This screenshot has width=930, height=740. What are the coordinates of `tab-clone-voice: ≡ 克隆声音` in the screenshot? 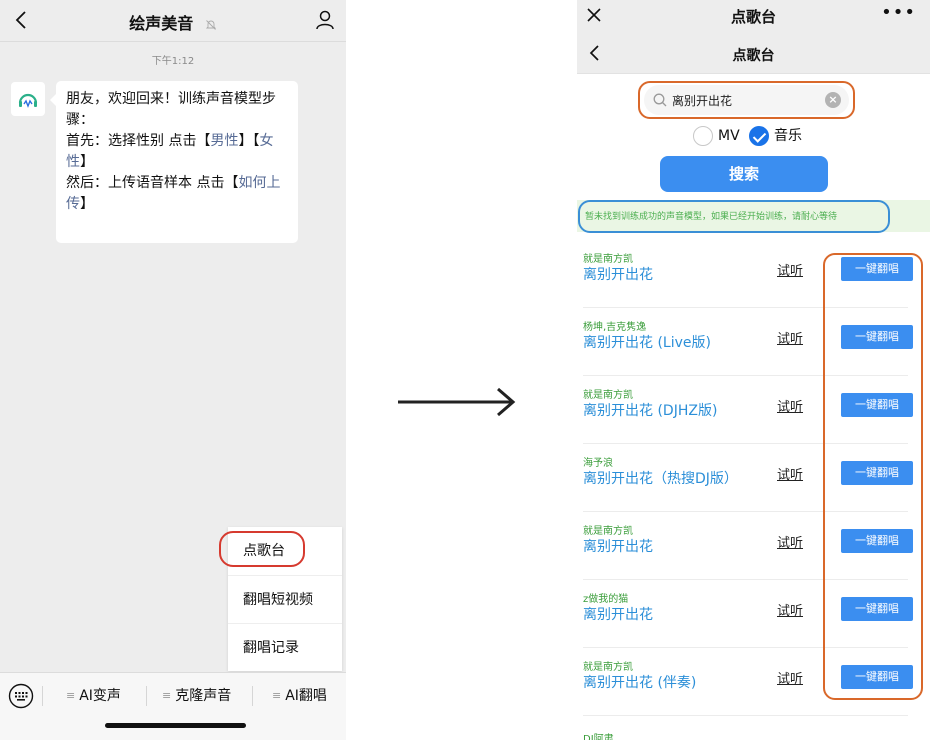 It's located at (196, 696).